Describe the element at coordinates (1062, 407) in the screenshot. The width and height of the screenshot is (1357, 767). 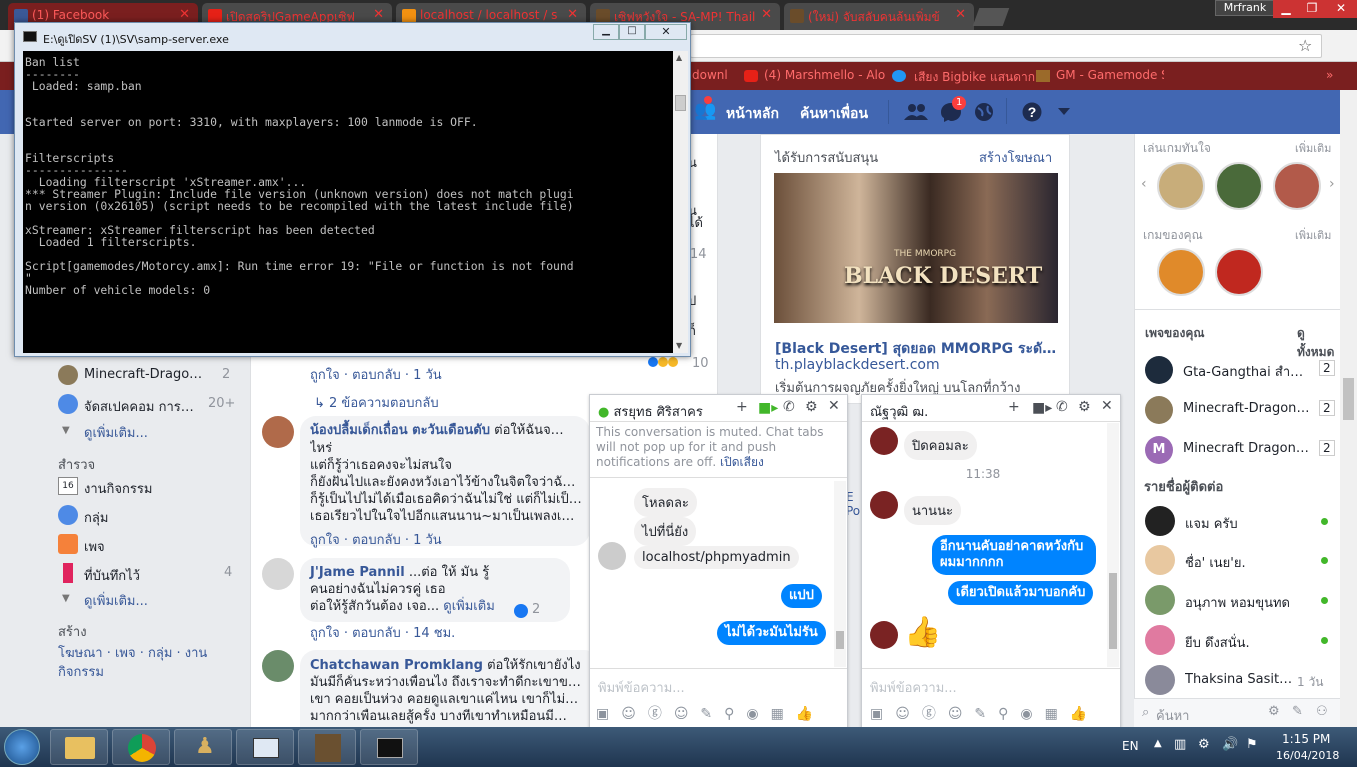
I see `call-icon: ✆` at that location.